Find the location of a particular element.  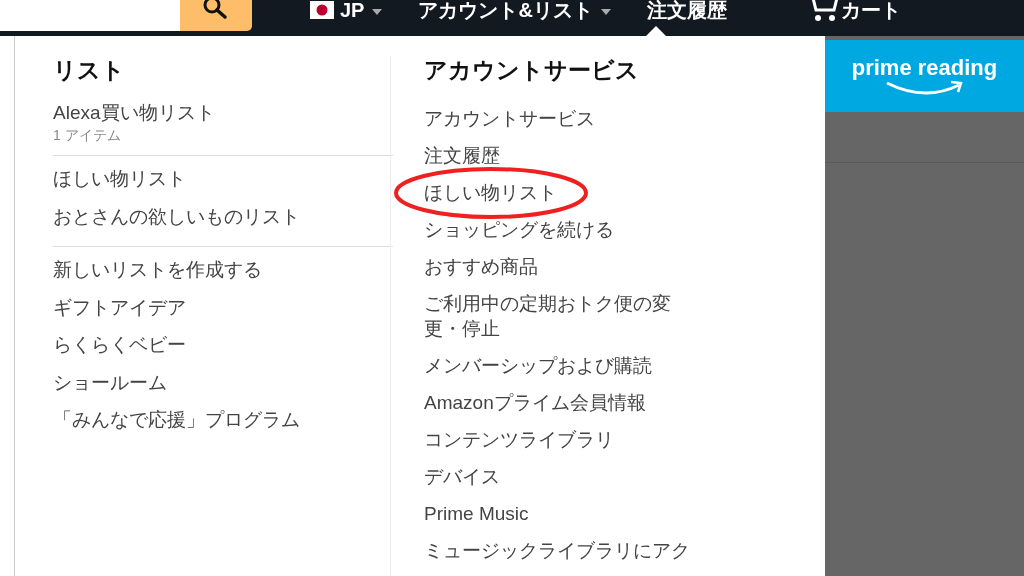

search-button is located at coordinates (216, 15).